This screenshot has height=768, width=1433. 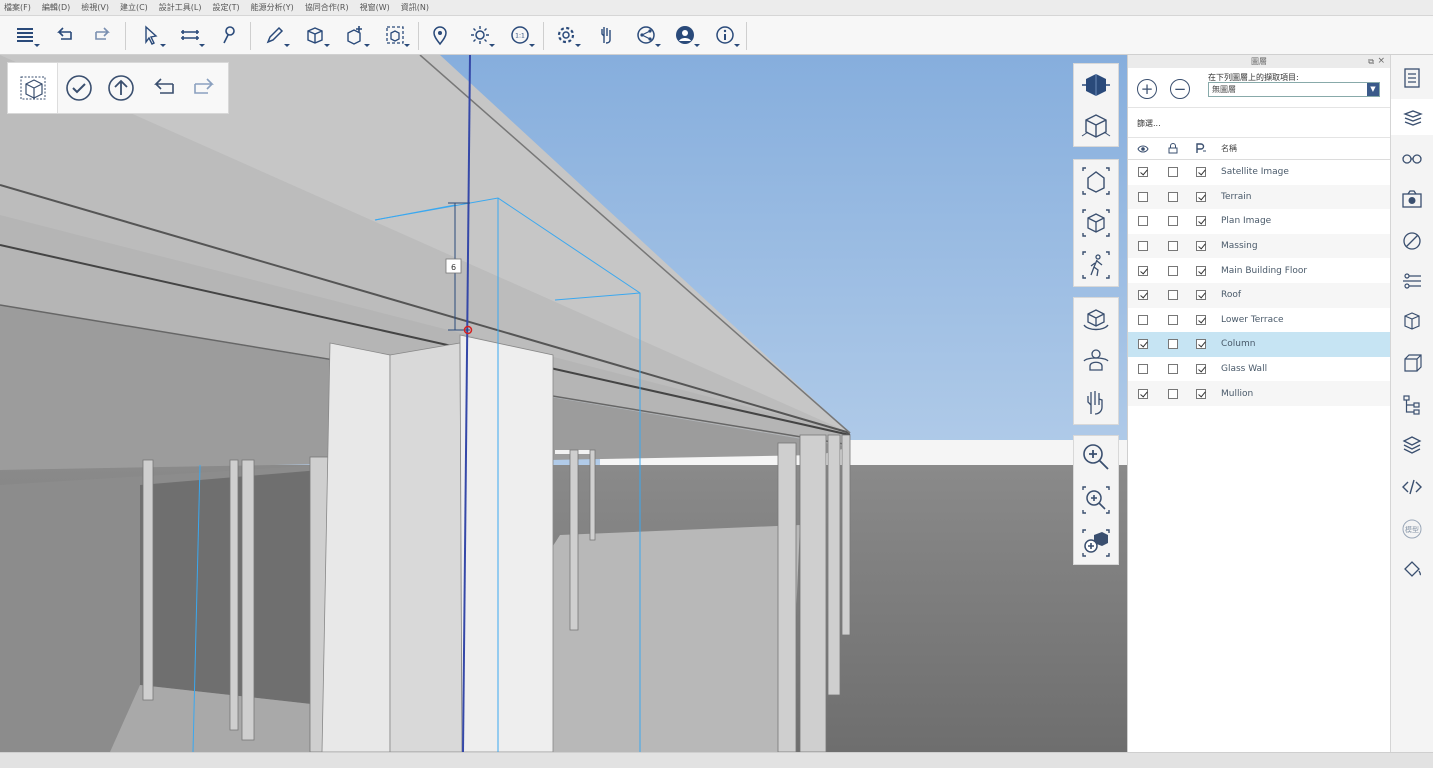 I want to click on orbit-icon, so click(x=1096, y=319).